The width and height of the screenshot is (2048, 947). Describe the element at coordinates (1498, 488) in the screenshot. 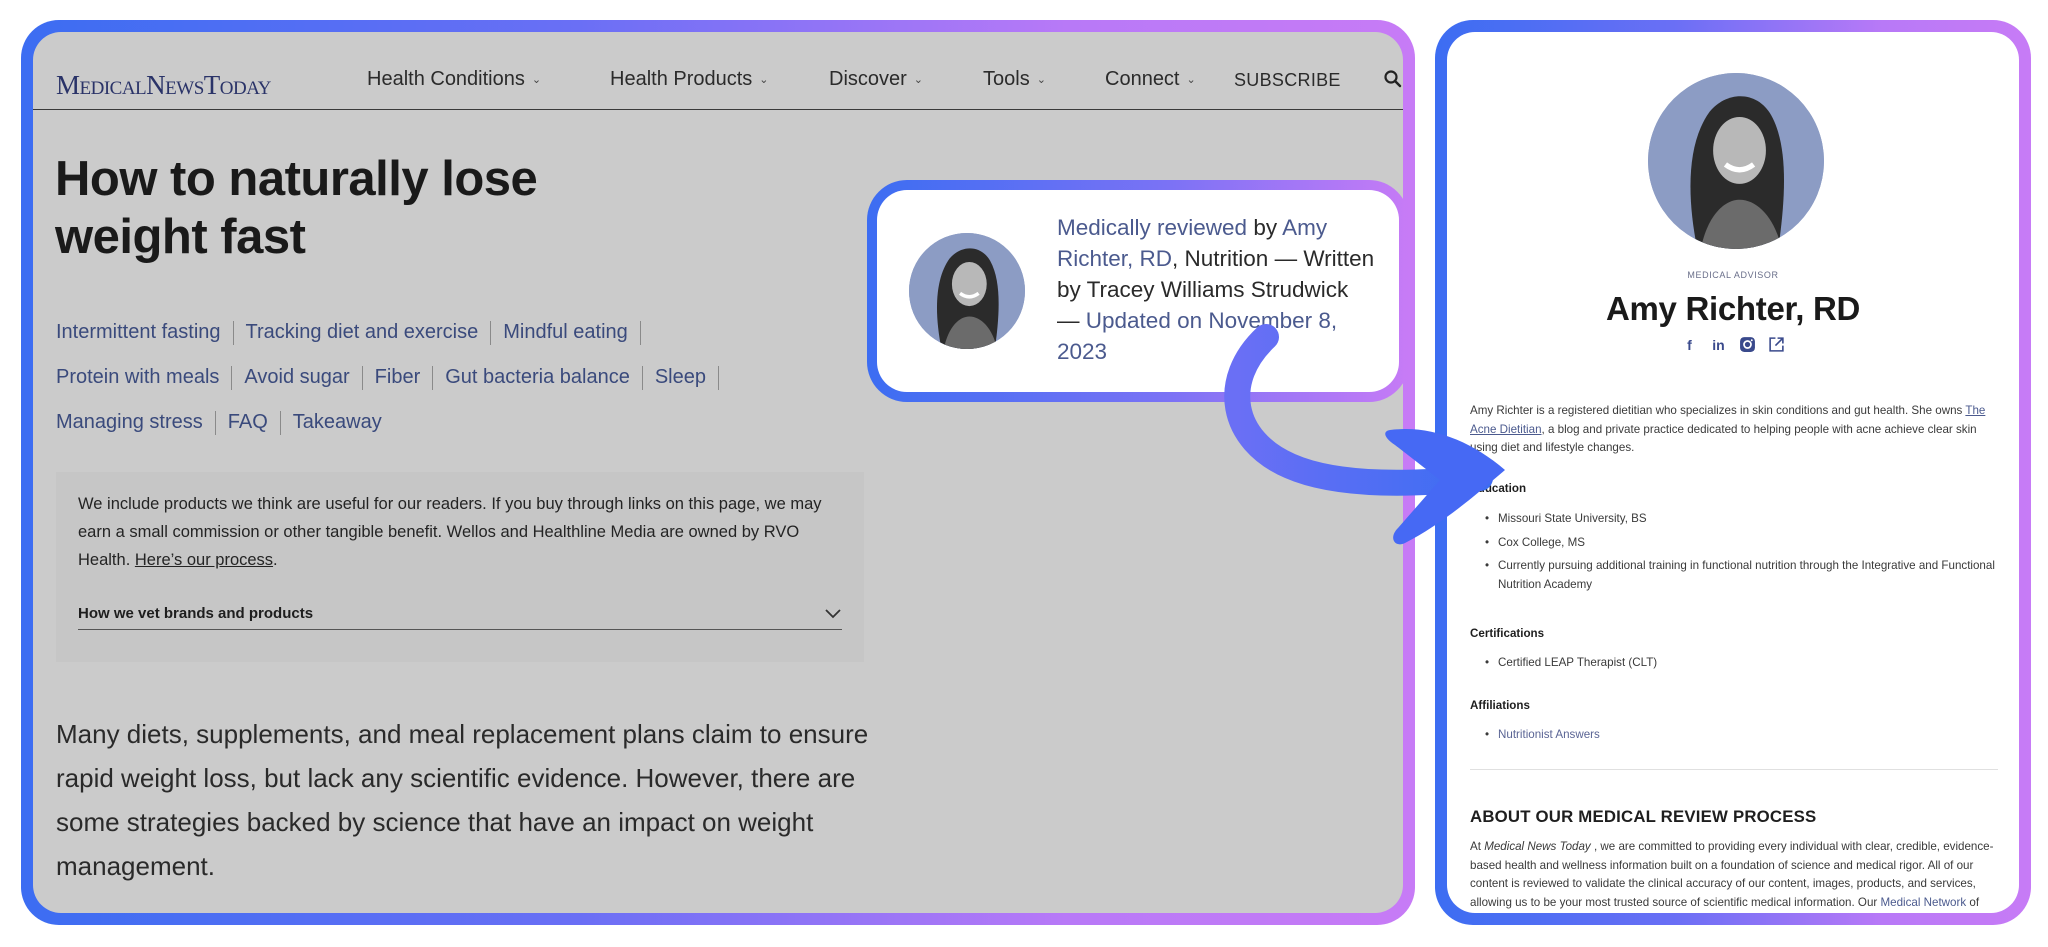

I see `education-heading: Education` at that location.